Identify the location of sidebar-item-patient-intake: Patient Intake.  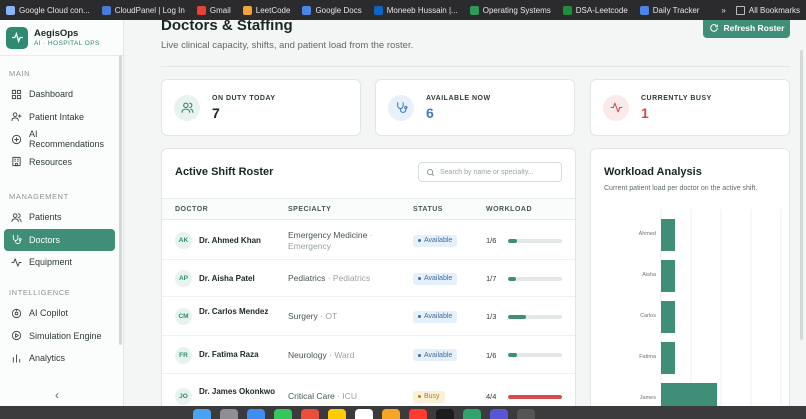
(59, 117).